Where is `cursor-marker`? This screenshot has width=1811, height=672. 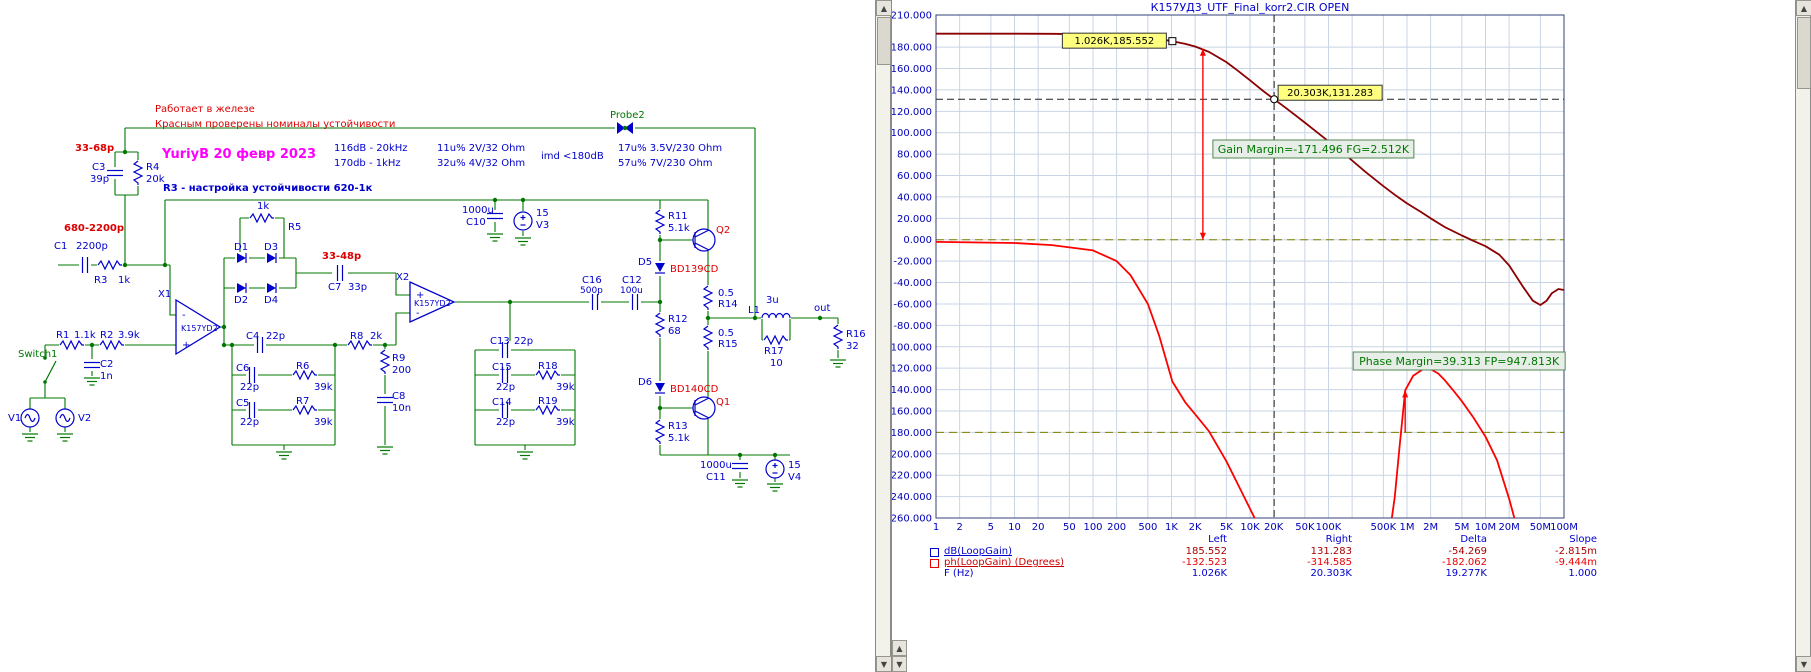
cursor-marker is located at coordinates (1274, 99).